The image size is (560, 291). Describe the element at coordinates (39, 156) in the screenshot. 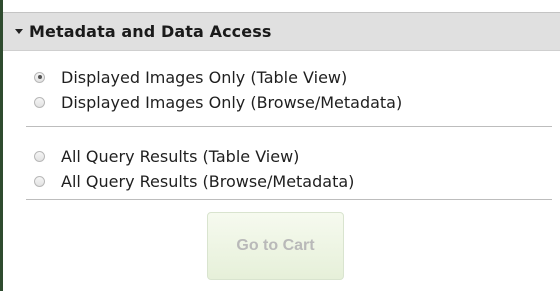

I see `radio-button-all-table` at that location.